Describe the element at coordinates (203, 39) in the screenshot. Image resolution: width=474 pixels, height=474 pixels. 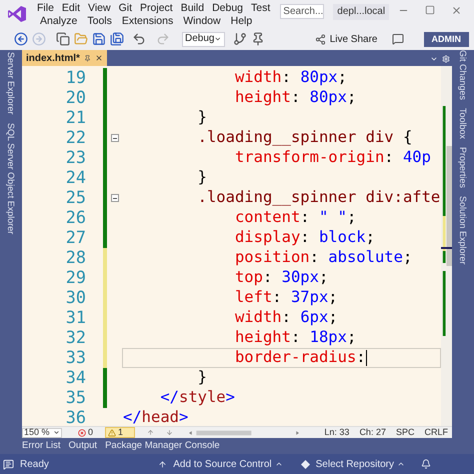
I see `configuration-dropdown: Debug` at that location.